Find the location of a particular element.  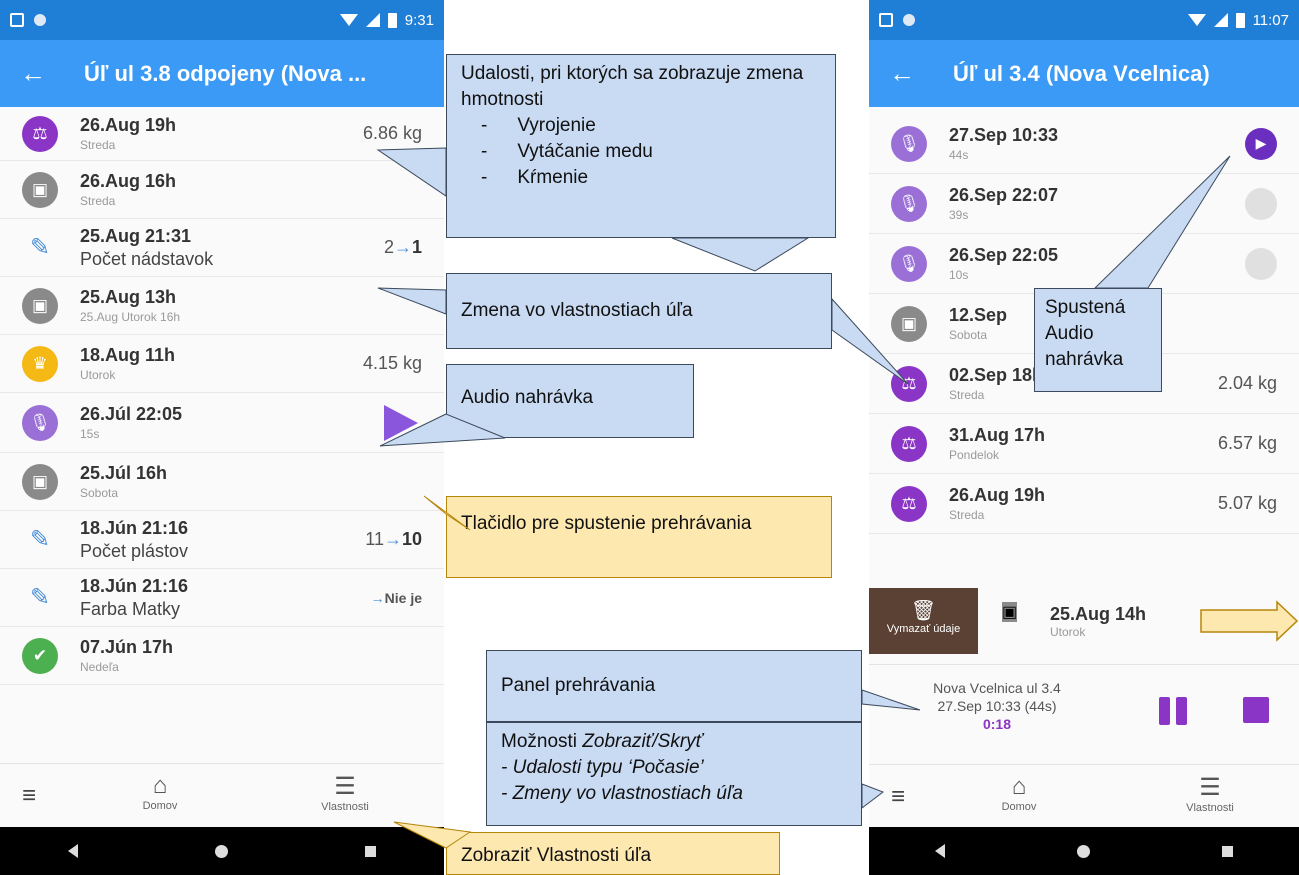

list-item: ✔ 07.Jún 17h Nedeľa is located at coordinates (222, 656).